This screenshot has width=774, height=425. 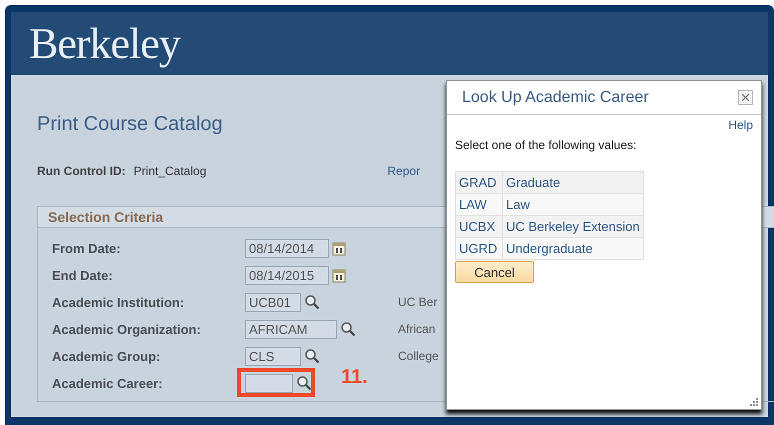 I want to click on field-label: From Date:, so click(x=87, y=248).